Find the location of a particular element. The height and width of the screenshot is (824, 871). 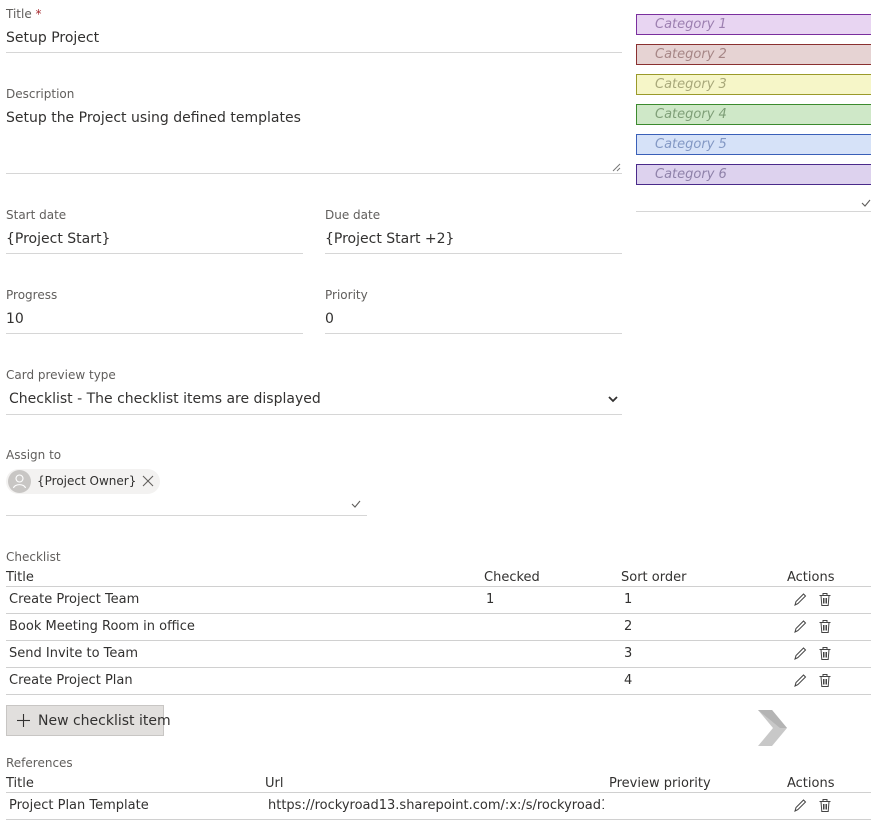

category-1: Category 1 is located at coordinates (753, 24).